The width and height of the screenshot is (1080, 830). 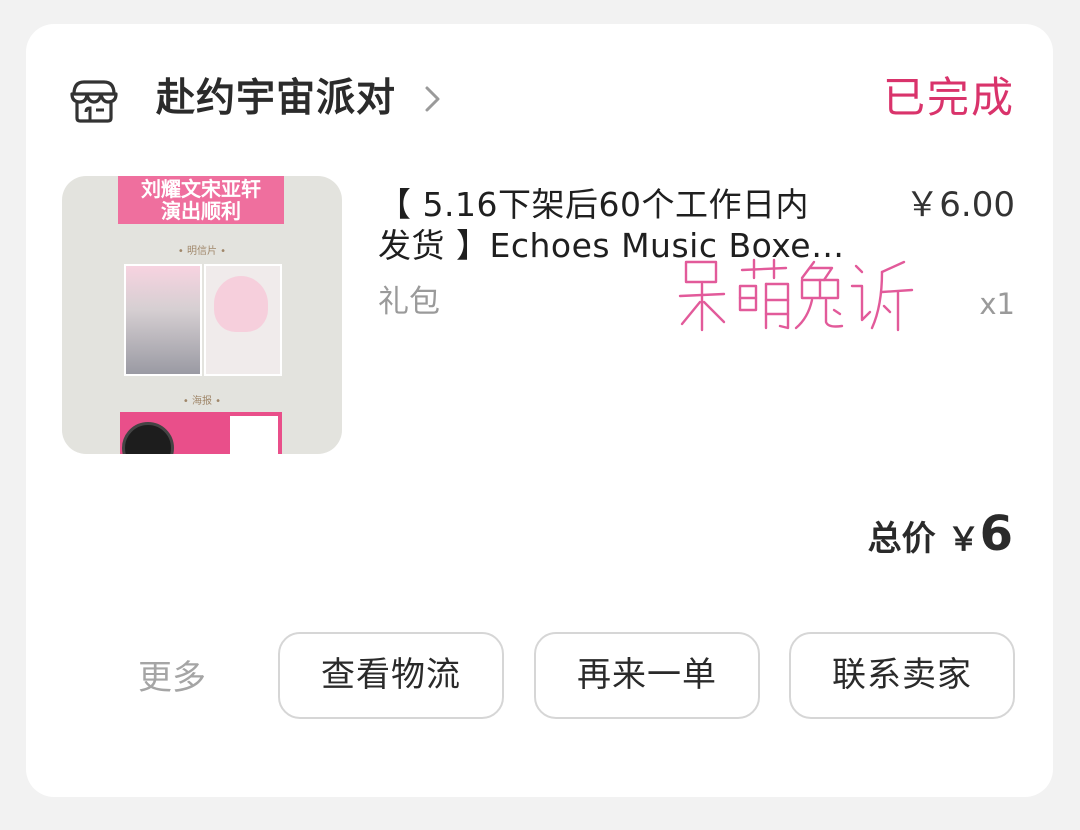 I want to click on thumbnail-banner-line2: 演出顺利, so click(x=201, y=211).